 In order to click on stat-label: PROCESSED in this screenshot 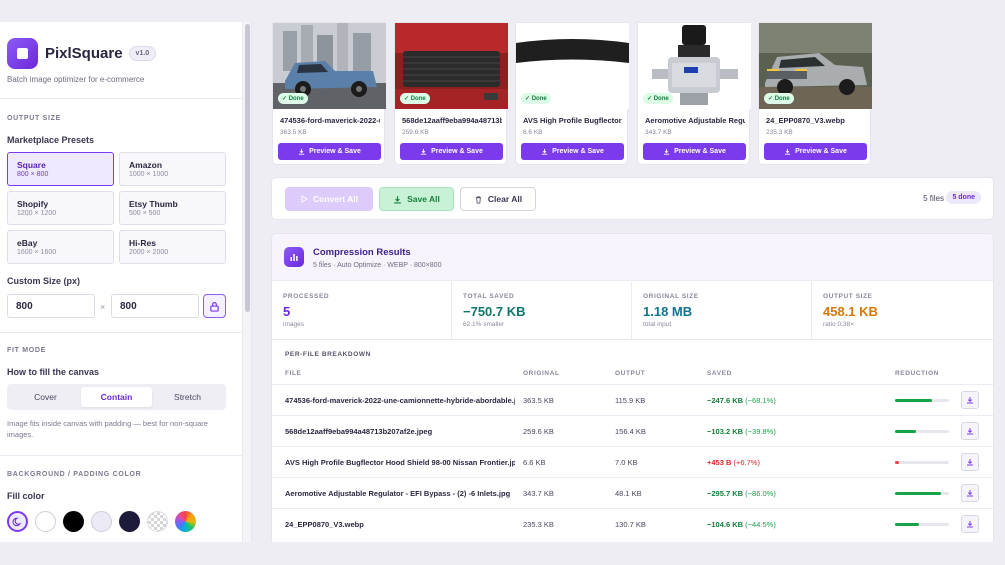, I will do `click(306, 296)`.